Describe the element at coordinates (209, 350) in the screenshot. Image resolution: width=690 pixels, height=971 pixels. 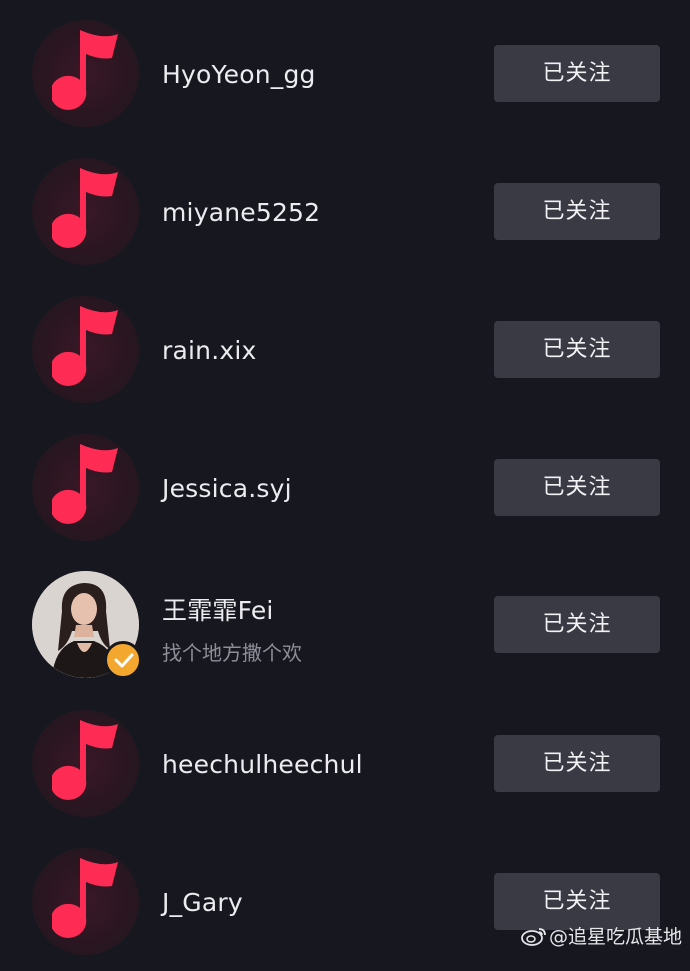
I see `username: rain.xix` at that location.